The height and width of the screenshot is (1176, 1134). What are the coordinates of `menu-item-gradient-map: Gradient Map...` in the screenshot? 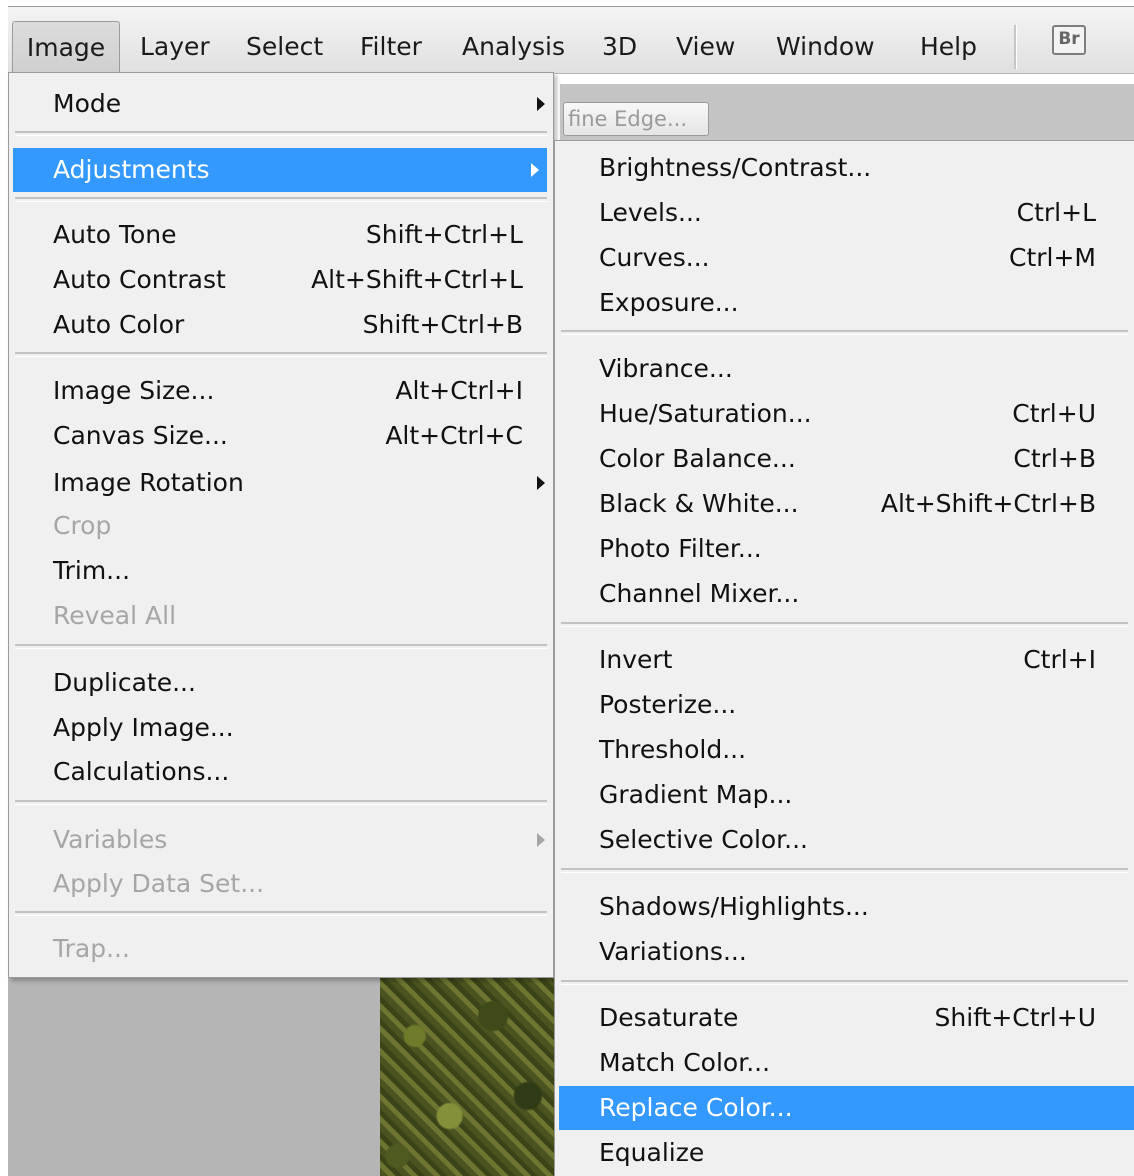 It's located at (844, 795).